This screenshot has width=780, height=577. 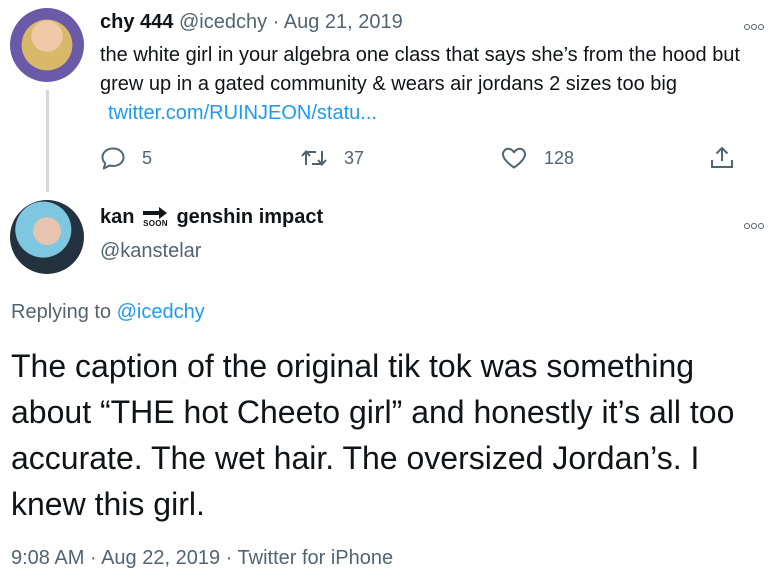 What do you see at coordinates (211, 217) in the screenshot?
I see `tweet2-display-name: kan SOON genshin impact` at bounding box center [211, 217].